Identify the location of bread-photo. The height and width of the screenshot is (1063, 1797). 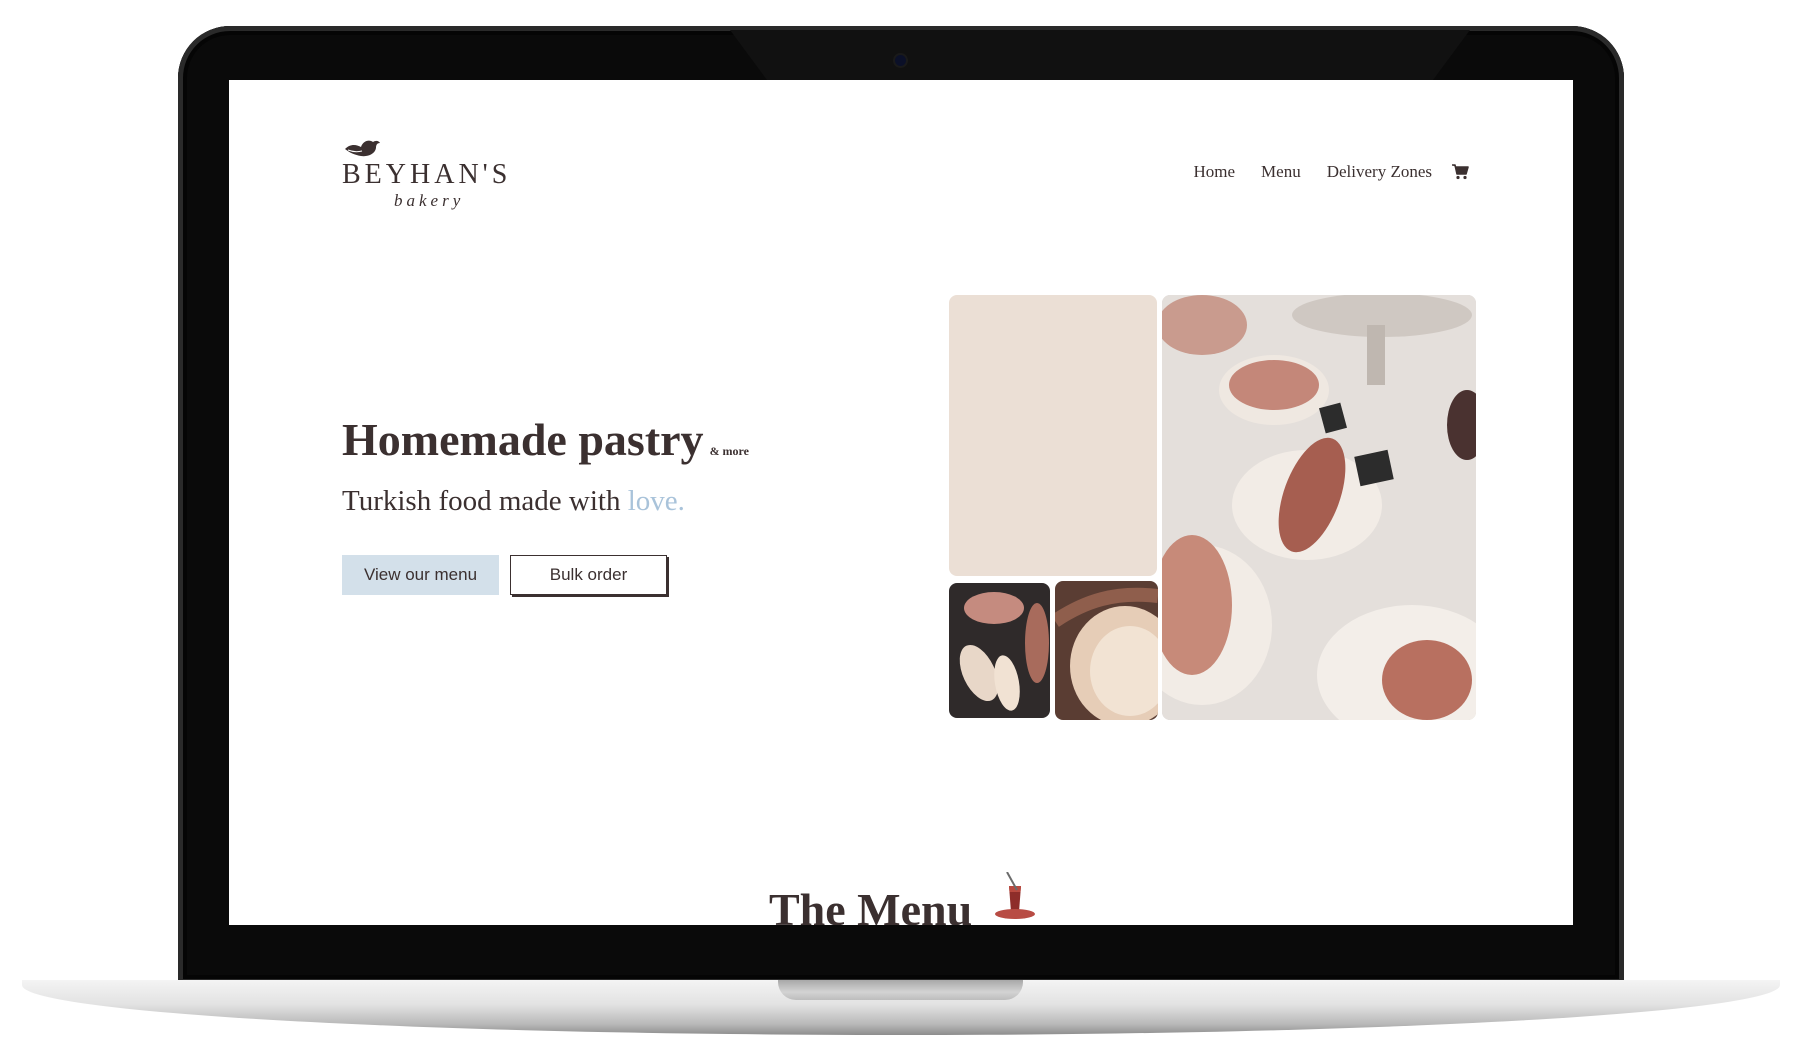
(1106, 650).